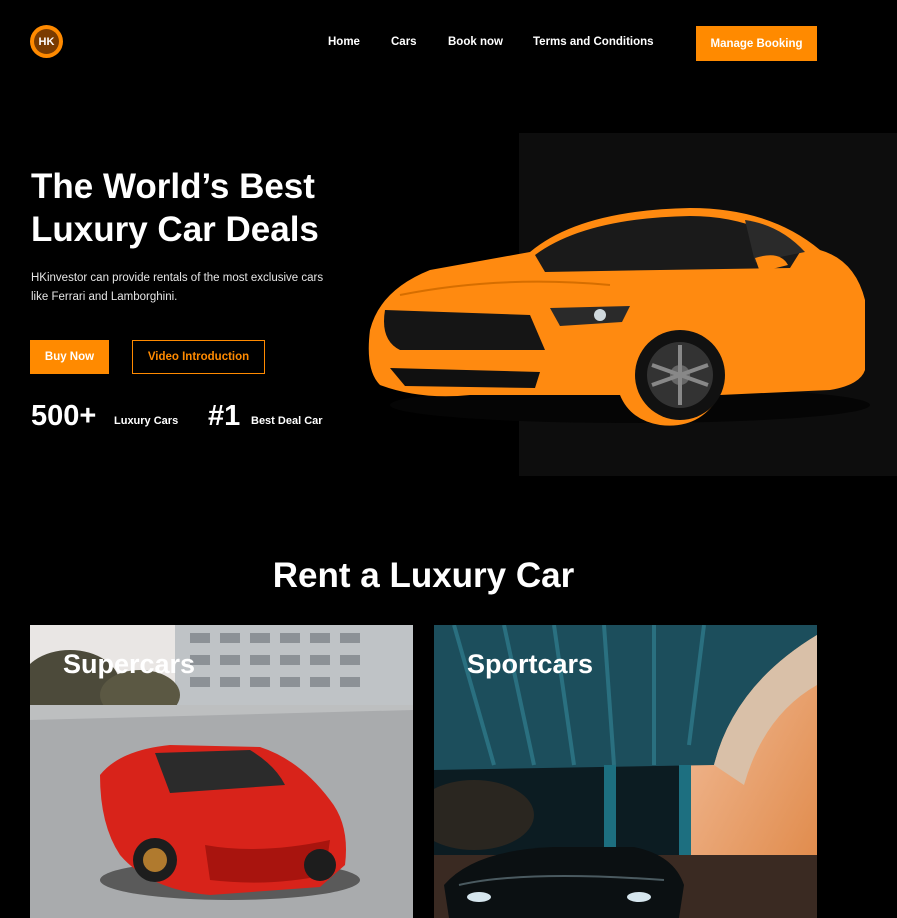 This screenshot has height=918, width=897. What do you see at coordinates (530, 664) in the screenshot?
I see `card-title-sportcars: Sportcars` at bounding box center [530, 664].